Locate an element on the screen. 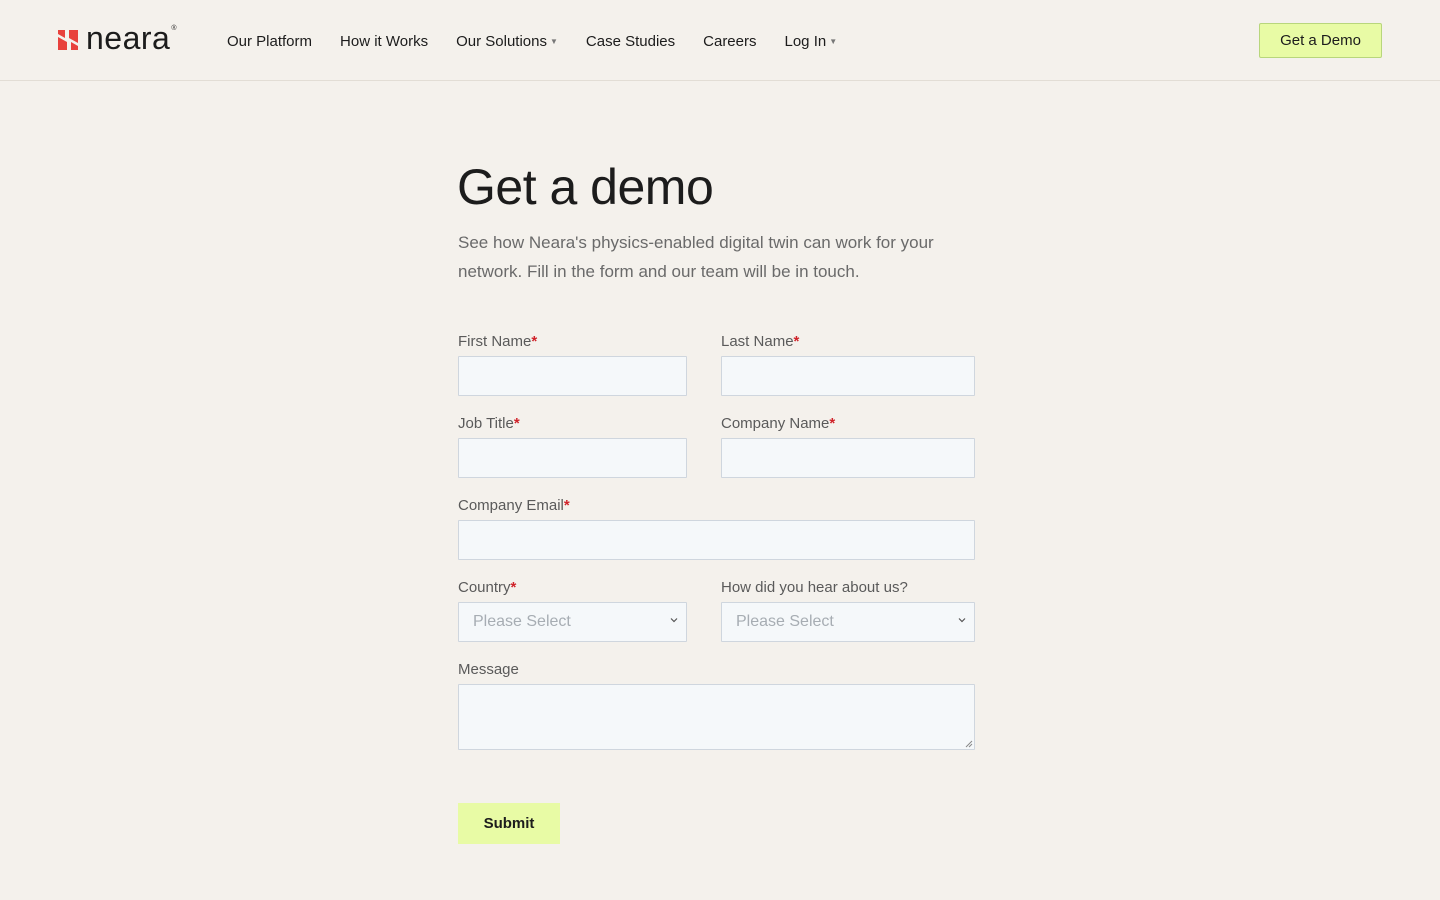 This screenshot has height=900, width=1440. nav-our-solutions: Our Solutions ▼ is located at coordinates (507, 41).